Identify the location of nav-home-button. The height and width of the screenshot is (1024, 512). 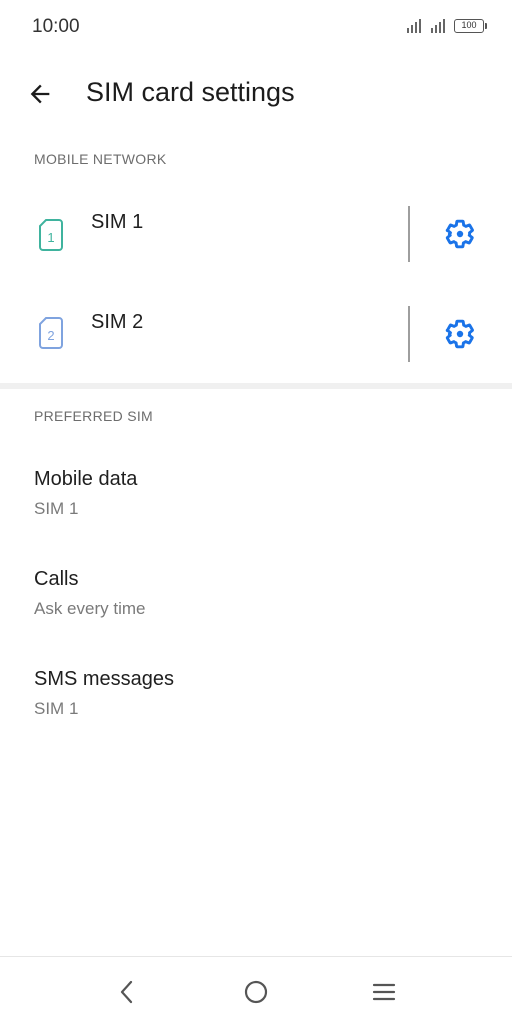
(256, 992).